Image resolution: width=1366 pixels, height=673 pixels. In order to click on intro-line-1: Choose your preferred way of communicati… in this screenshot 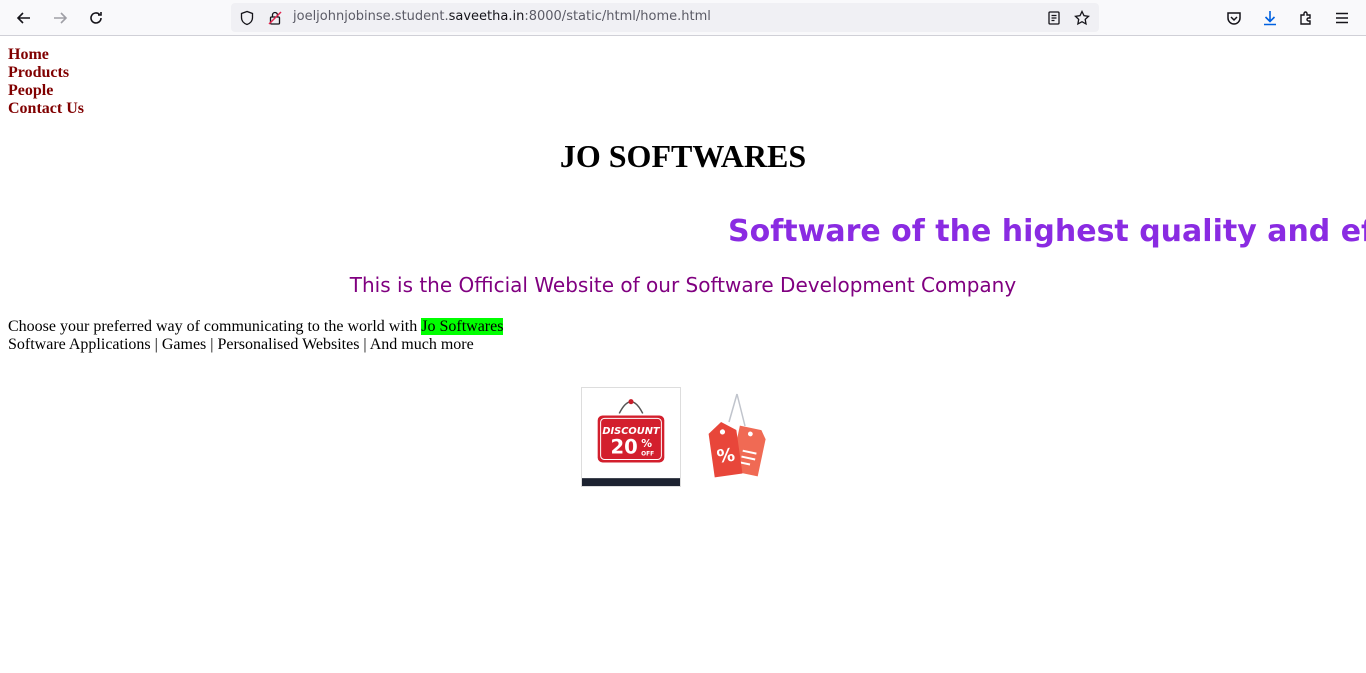, I will do `click(256, 327)`.